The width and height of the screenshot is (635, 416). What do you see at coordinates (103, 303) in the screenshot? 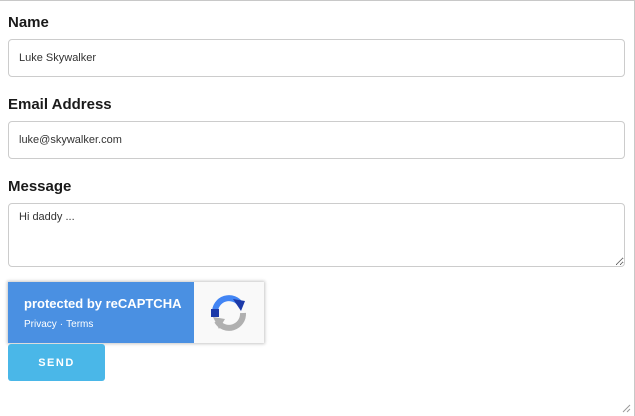
I see `recaptcha-title: protected by reCAPTCHA` at bounding box center [103, 303].